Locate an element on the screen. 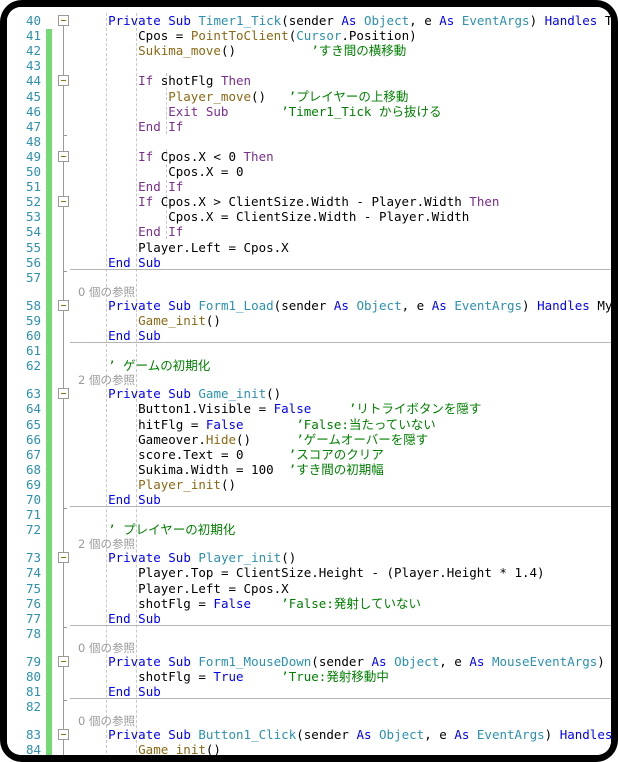 The width and height of the screenshot is (618, 762). line-number: 79 is located at coordinates (33, 661).